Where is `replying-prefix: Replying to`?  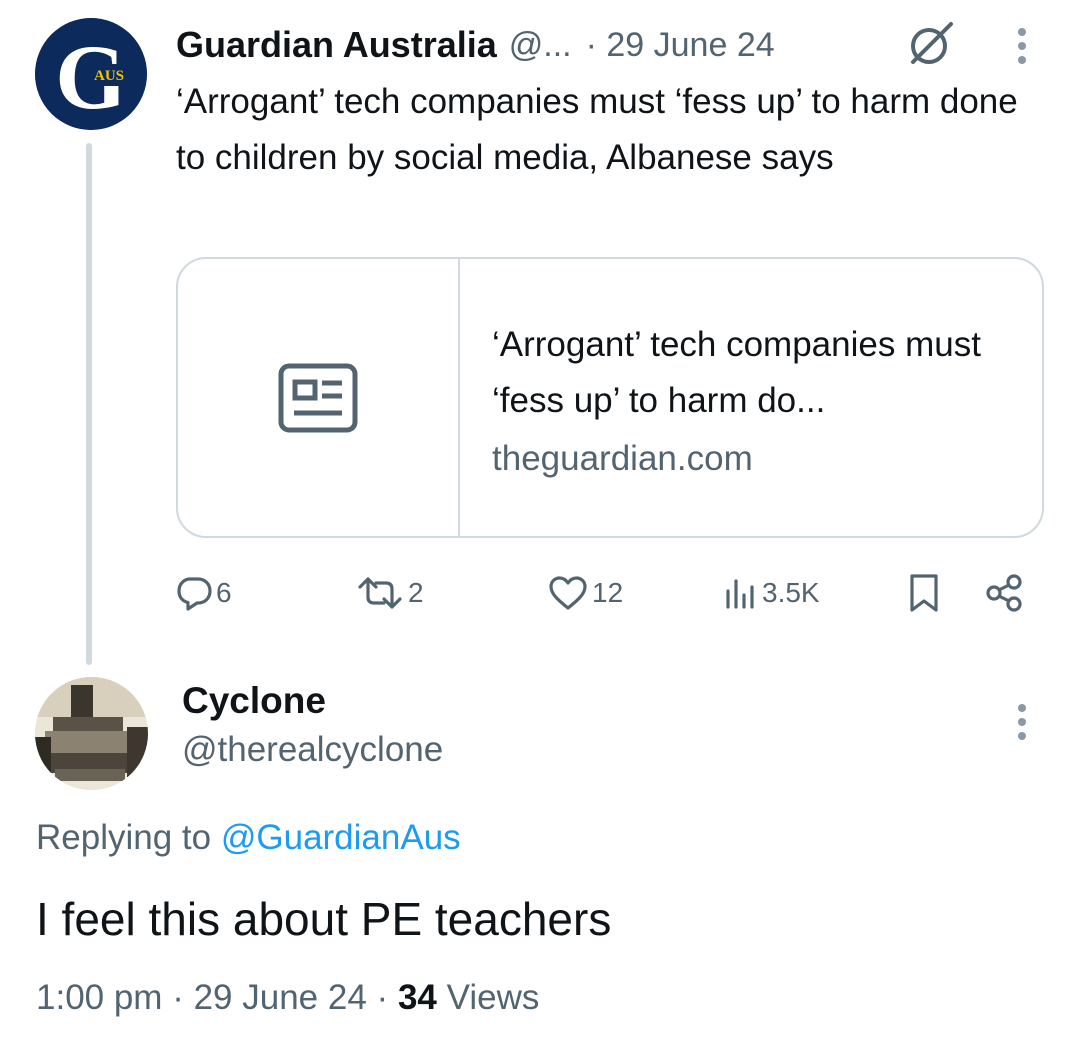 replying-prefix: Replying to is located at coordinates (124, 837).